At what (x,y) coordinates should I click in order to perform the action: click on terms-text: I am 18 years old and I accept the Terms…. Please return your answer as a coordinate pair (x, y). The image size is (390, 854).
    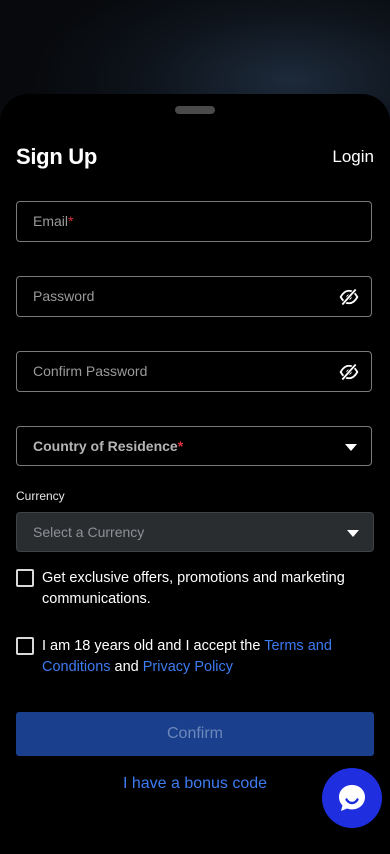
    Looking at the image, I should click on (202, 657).